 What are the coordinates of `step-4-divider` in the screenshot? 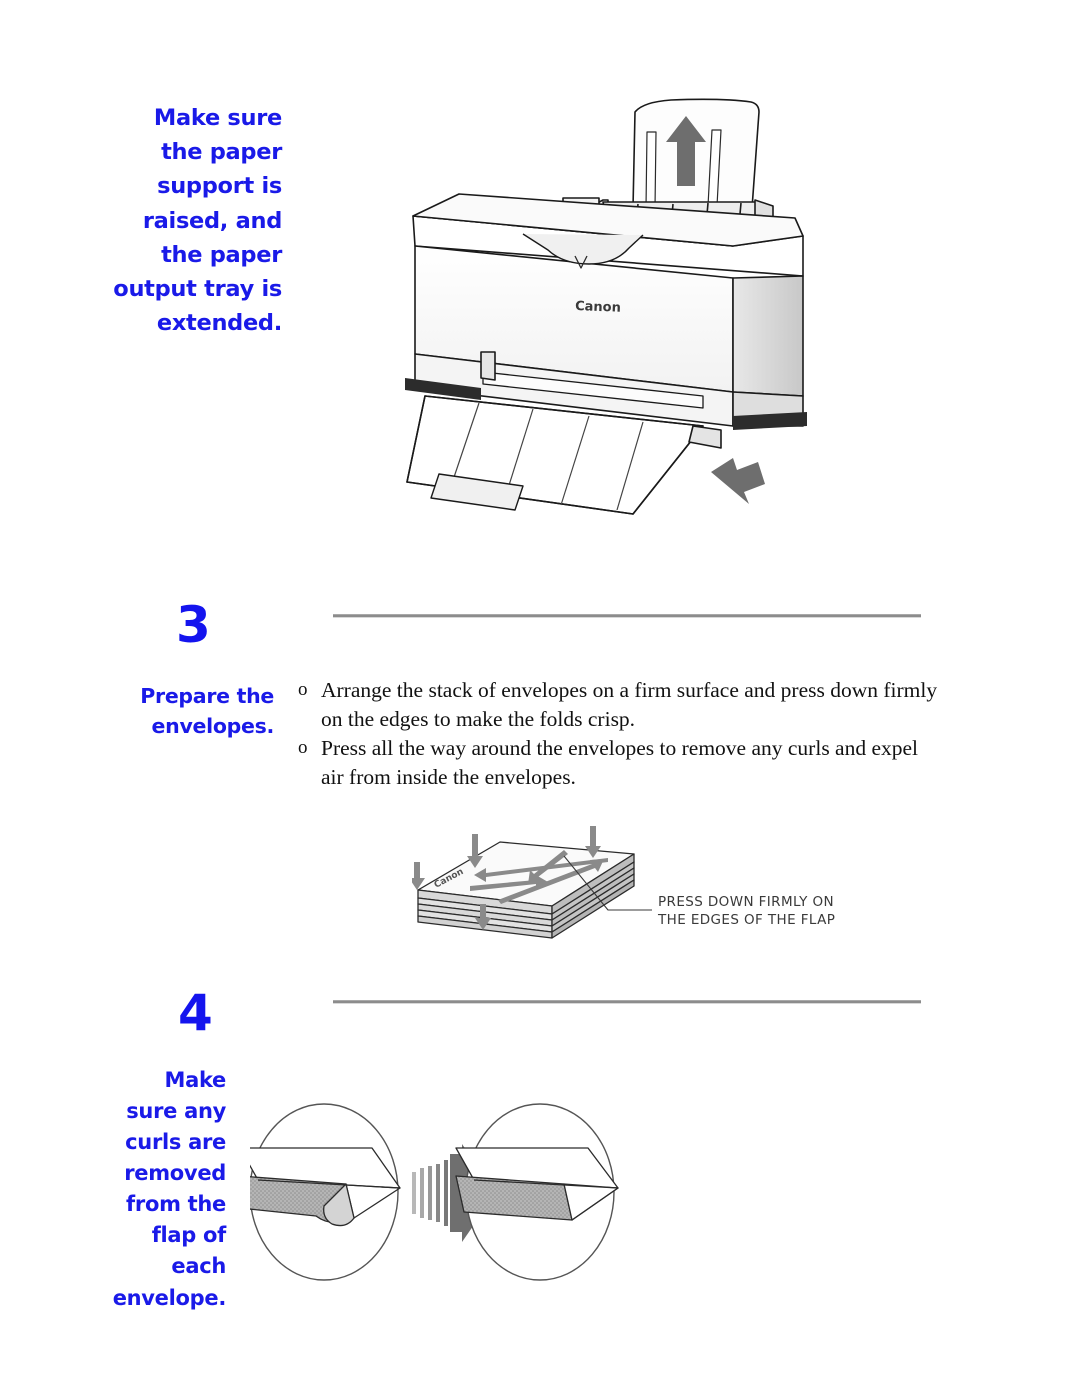 It's located at (627, 1002).